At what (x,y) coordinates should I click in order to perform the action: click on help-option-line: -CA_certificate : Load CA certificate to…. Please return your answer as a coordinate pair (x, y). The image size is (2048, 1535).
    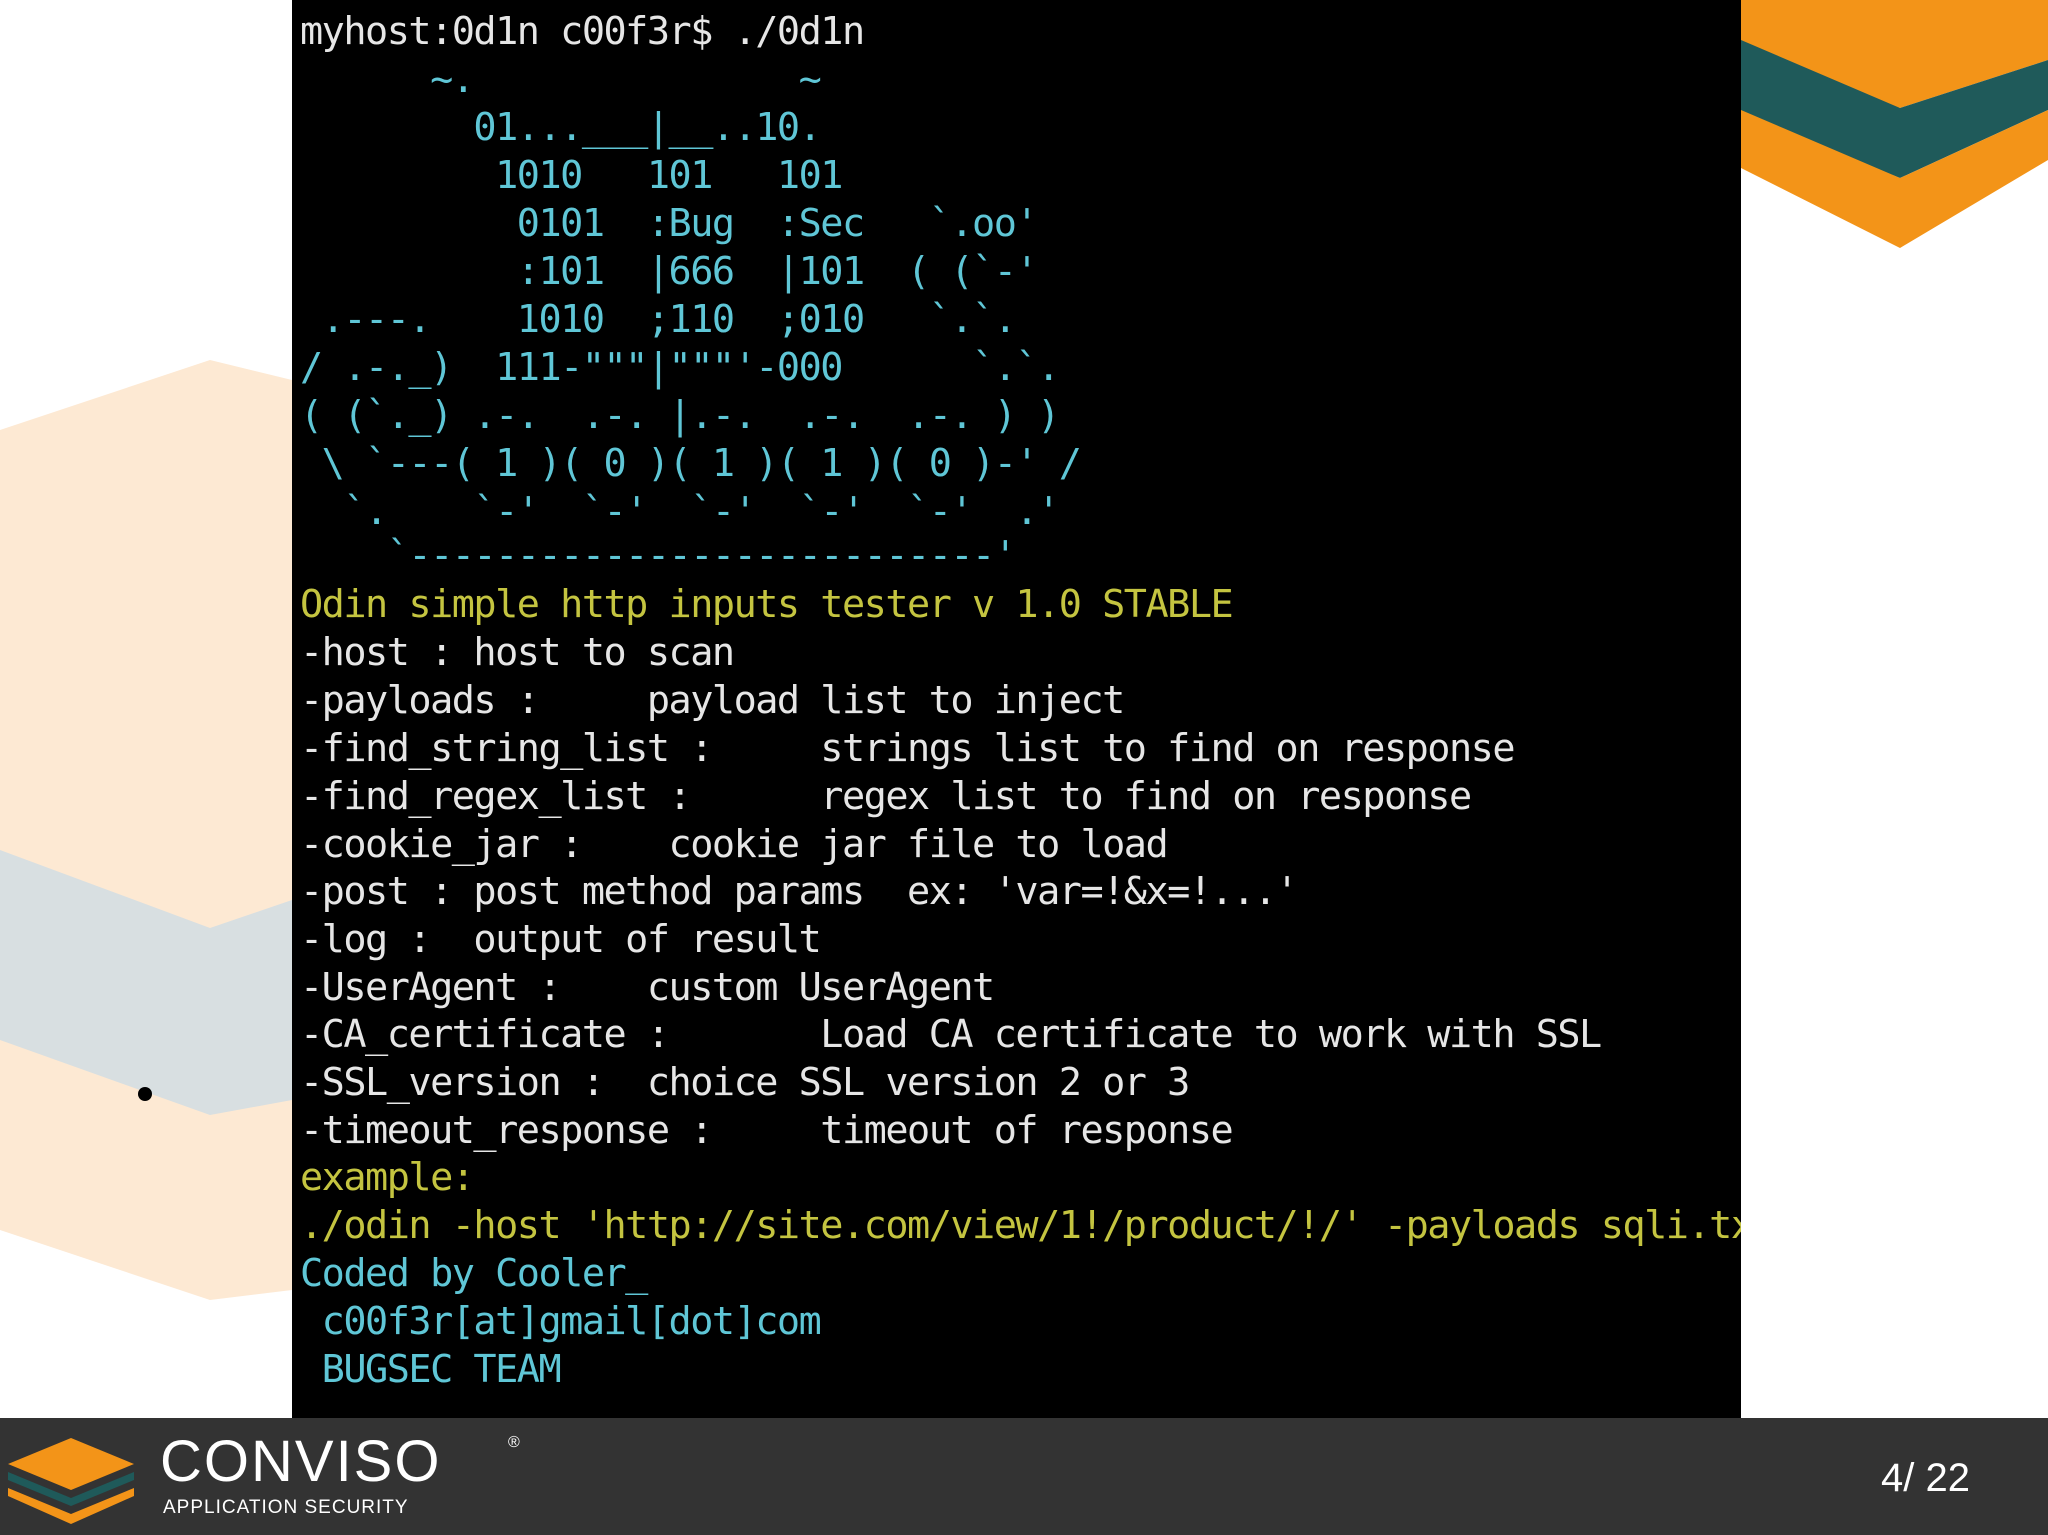
    Looking at the image, I should click on (951, 1034).